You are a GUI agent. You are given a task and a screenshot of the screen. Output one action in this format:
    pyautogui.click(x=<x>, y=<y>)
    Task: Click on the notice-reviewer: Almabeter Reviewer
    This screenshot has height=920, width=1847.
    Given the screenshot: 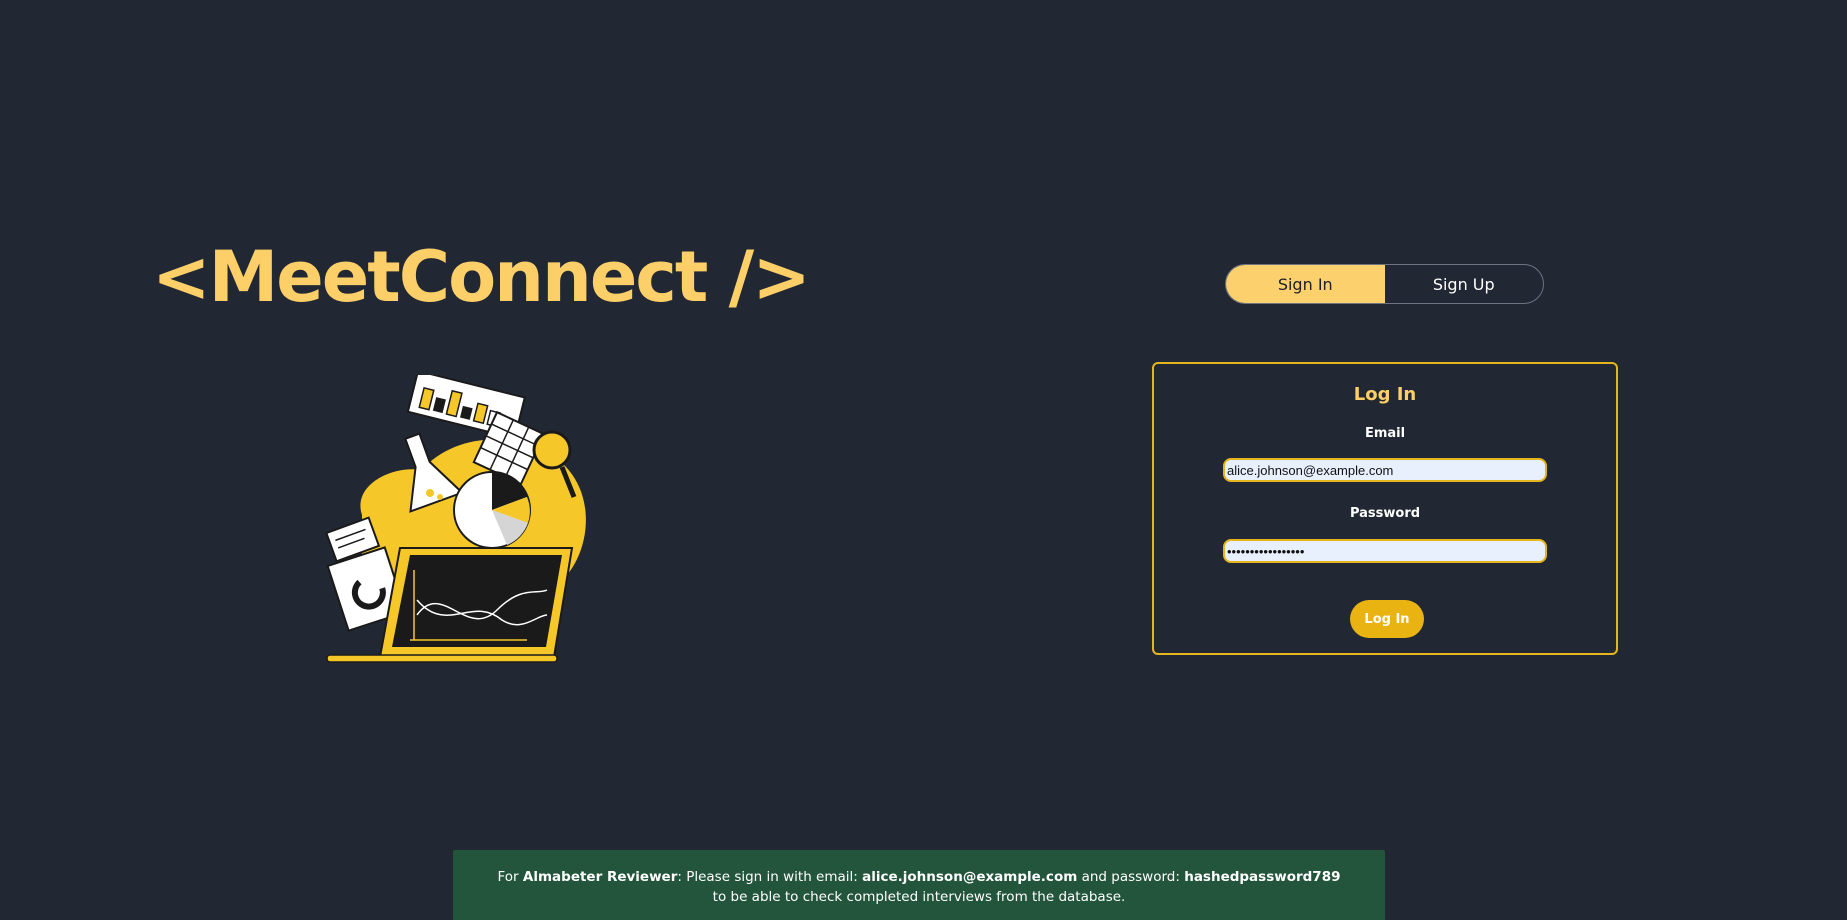 What is the action you would take?
    pyautogui.click(x=600, y=877)
    